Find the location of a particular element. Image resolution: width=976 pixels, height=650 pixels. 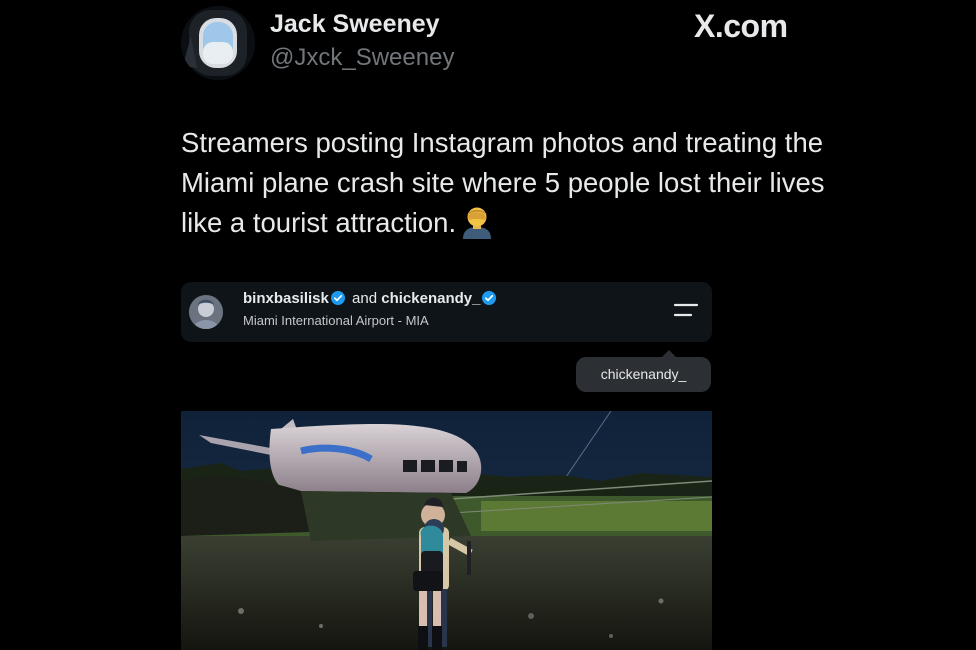

user-tag-bubble: chickenandy_ is located at coordinates (643, 371).